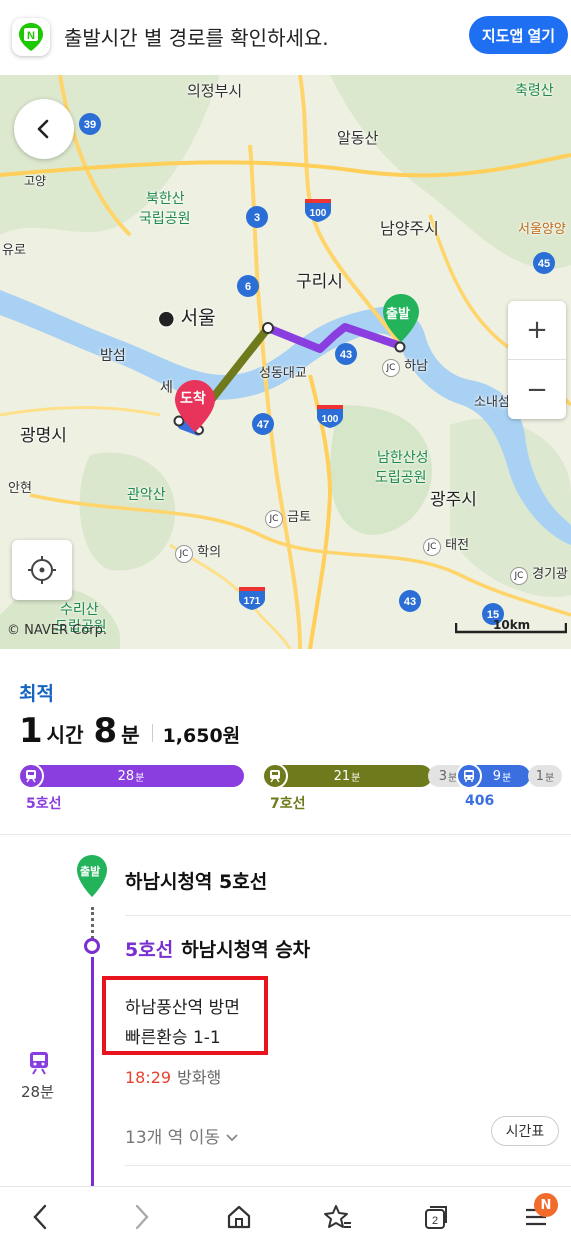 Image resolution: width=571 pixels, height=1246 pixels. What do you see at coordinates (44, 804) in the screenshot?
I see `line5-label: 5호선` at bounding box center [44, 804].